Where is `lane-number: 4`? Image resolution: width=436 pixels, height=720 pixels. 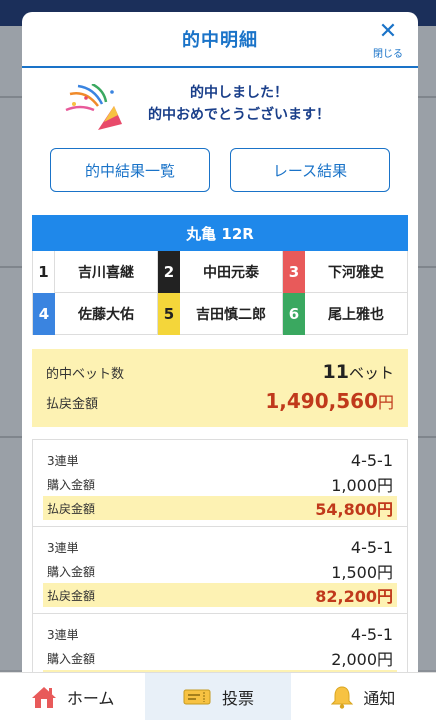
lane-number: 4 is located at coordinates (44, 313).